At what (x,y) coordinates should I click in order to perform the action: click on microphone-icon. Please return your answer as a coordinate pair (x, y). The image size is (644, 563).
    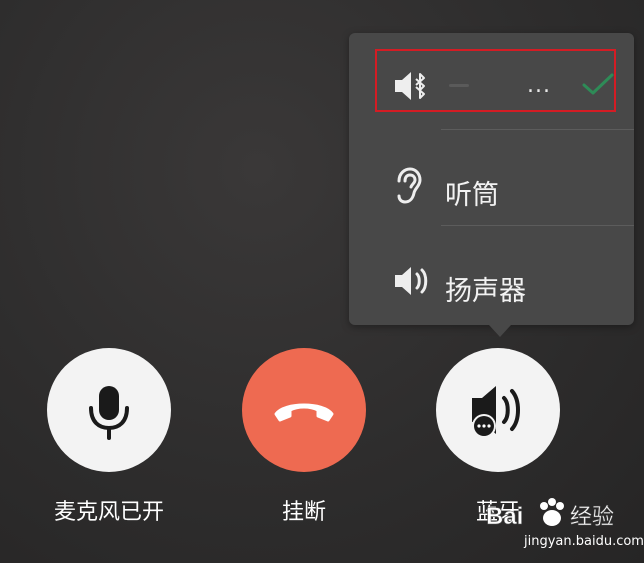
    Looking at the image, I should click on (109, 413).